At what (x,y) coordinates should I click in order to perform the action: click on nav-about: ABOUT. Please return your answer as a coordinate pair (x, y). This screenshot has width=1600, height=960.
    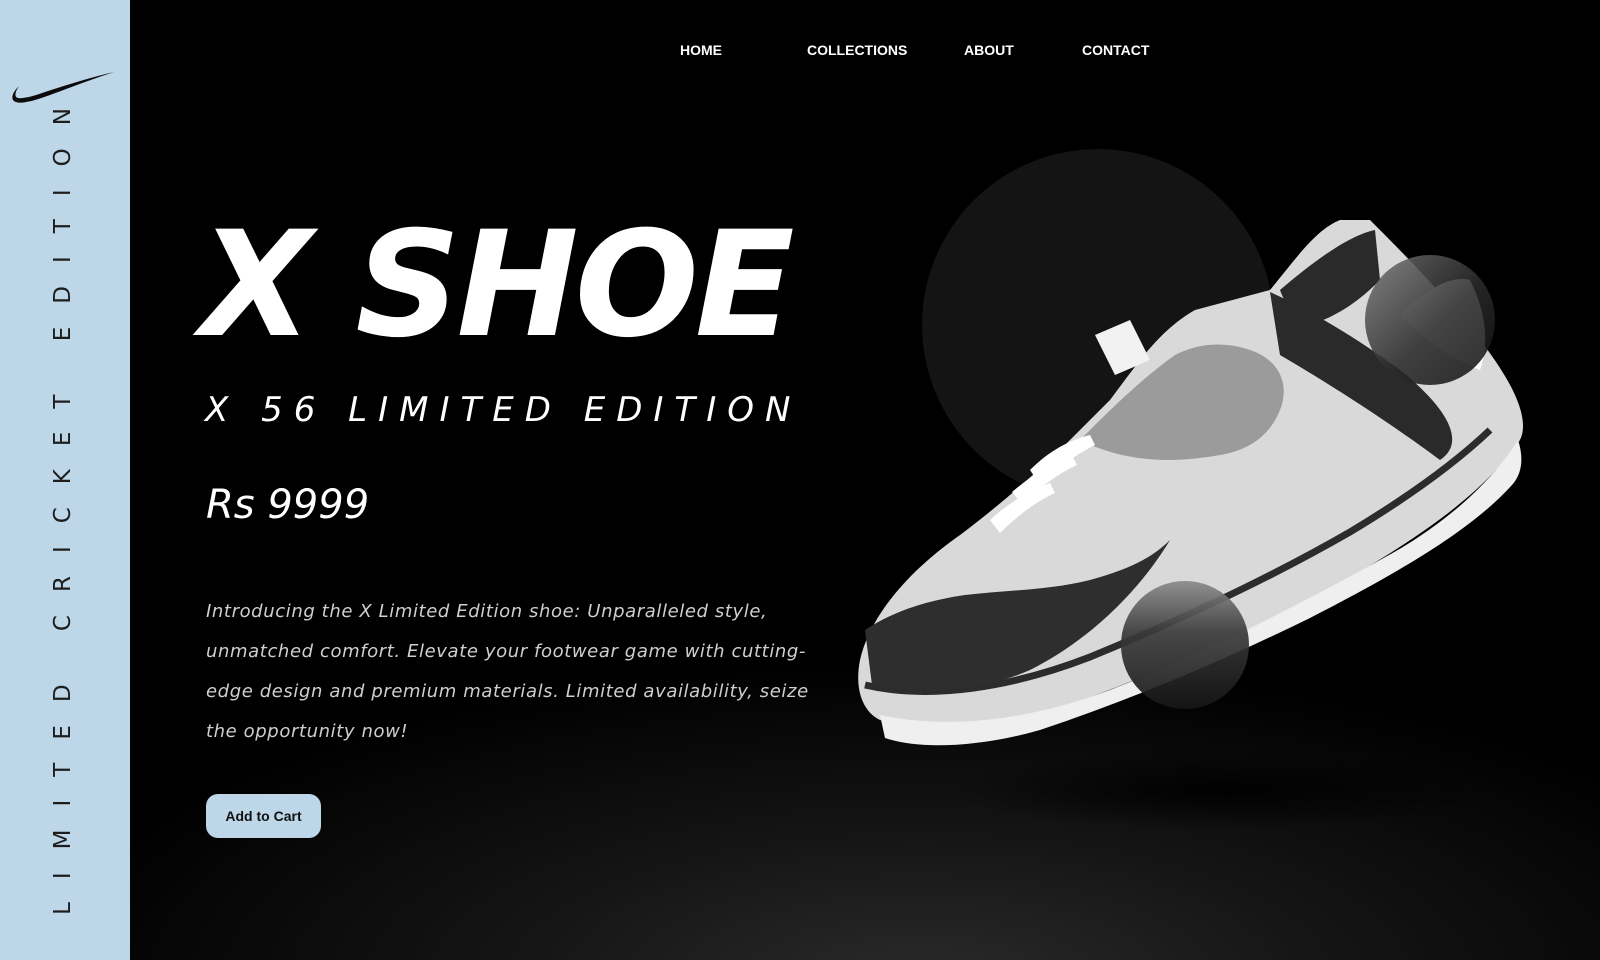
    Looking at the image, I should click on (989, 50).